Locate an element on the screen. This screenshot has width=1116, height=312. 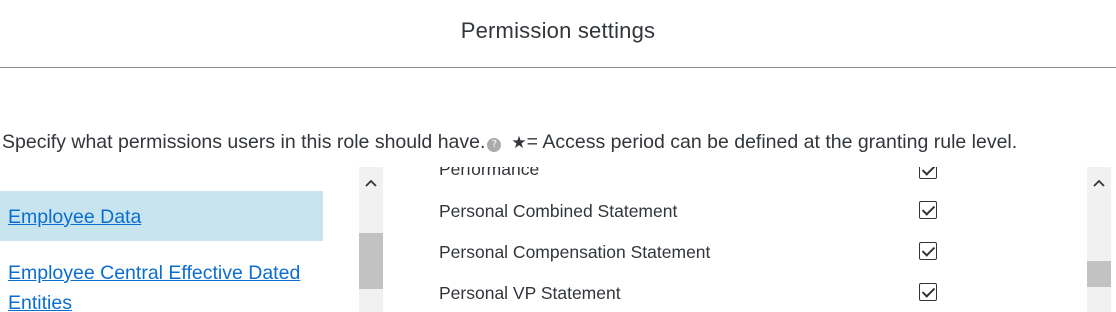
page-title: Permission settings is located at coordinates (558, 30).